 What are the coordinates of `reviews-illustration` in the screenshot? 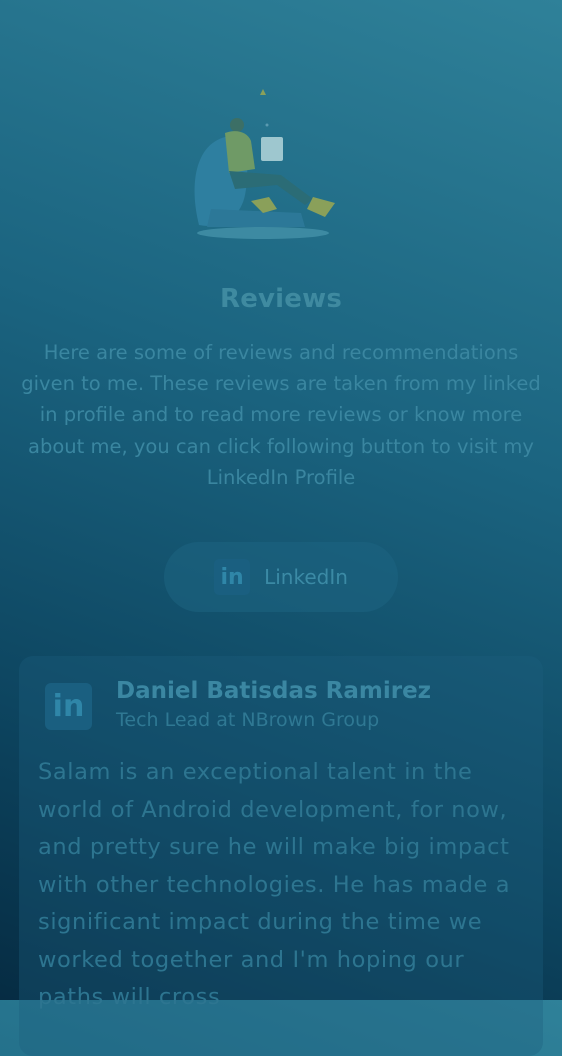 It's located at (265, 165).